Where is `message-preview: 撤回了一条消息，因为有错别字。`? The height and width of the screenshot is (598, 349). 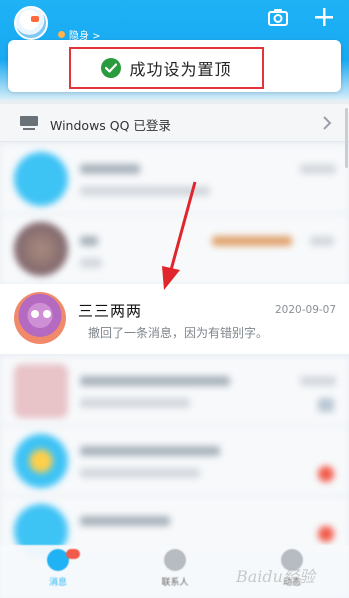 message-preview: 撤回了一条消息，因为有错别字。 is located at coordinates (178, 333).